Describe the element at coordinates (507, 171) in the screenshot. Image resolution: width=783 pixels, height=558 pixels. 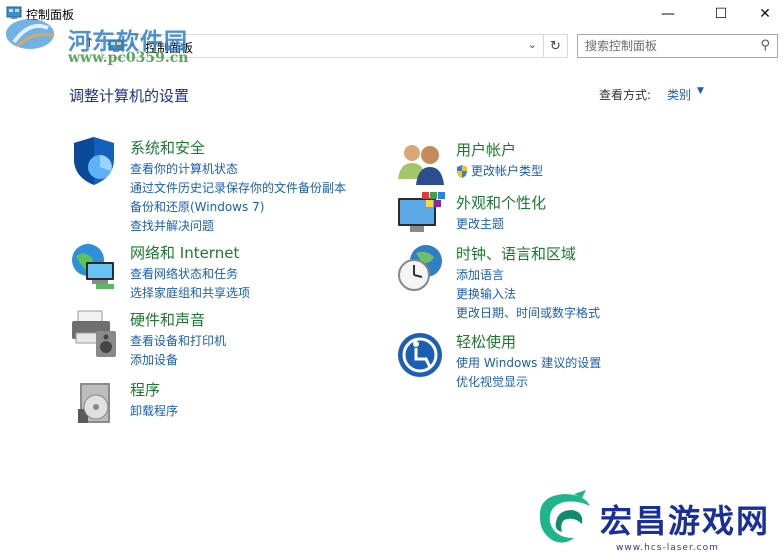
I see `link-label: 更改帐户类型` at that location.